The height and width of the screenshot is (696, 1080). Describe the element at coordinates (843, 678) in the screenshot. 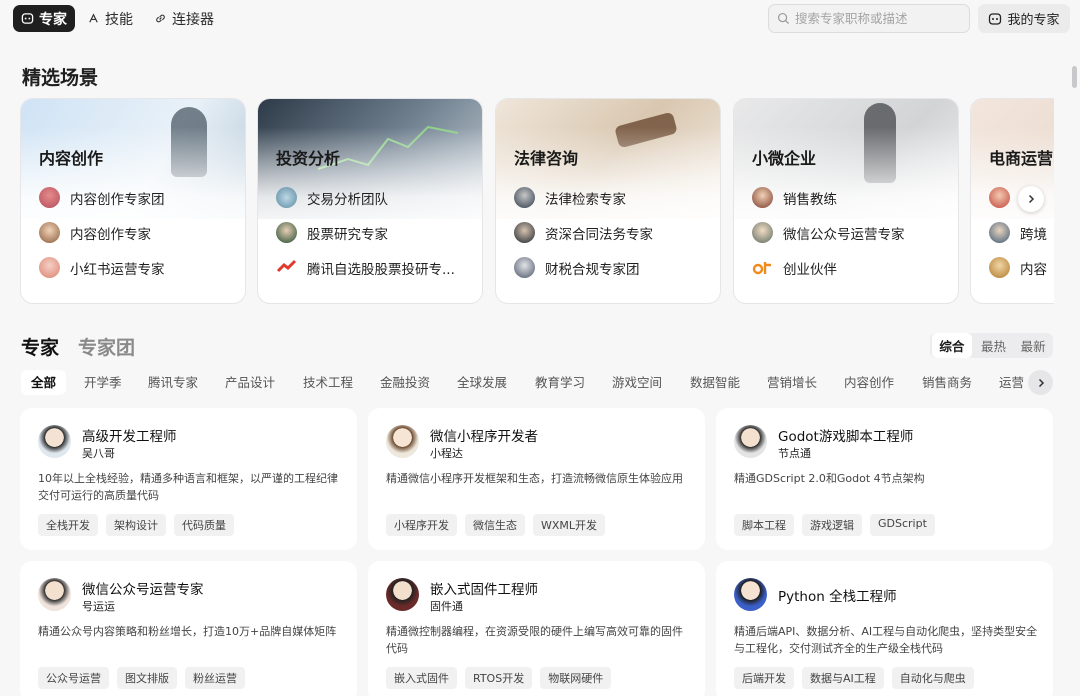

I see `tag: 数据与AI工程` at that location.